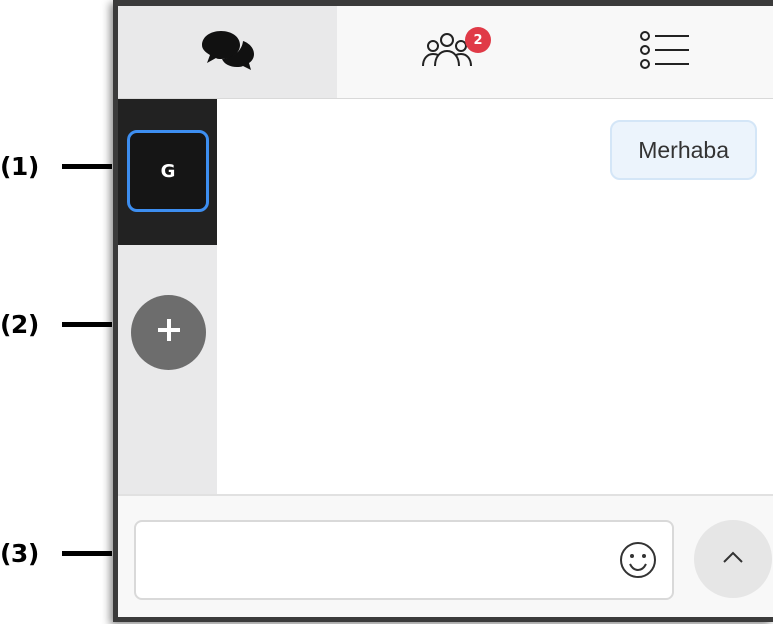 This screenshot has height=624, width=773. I want to click on callout-2-pointer, so click(87, 324).